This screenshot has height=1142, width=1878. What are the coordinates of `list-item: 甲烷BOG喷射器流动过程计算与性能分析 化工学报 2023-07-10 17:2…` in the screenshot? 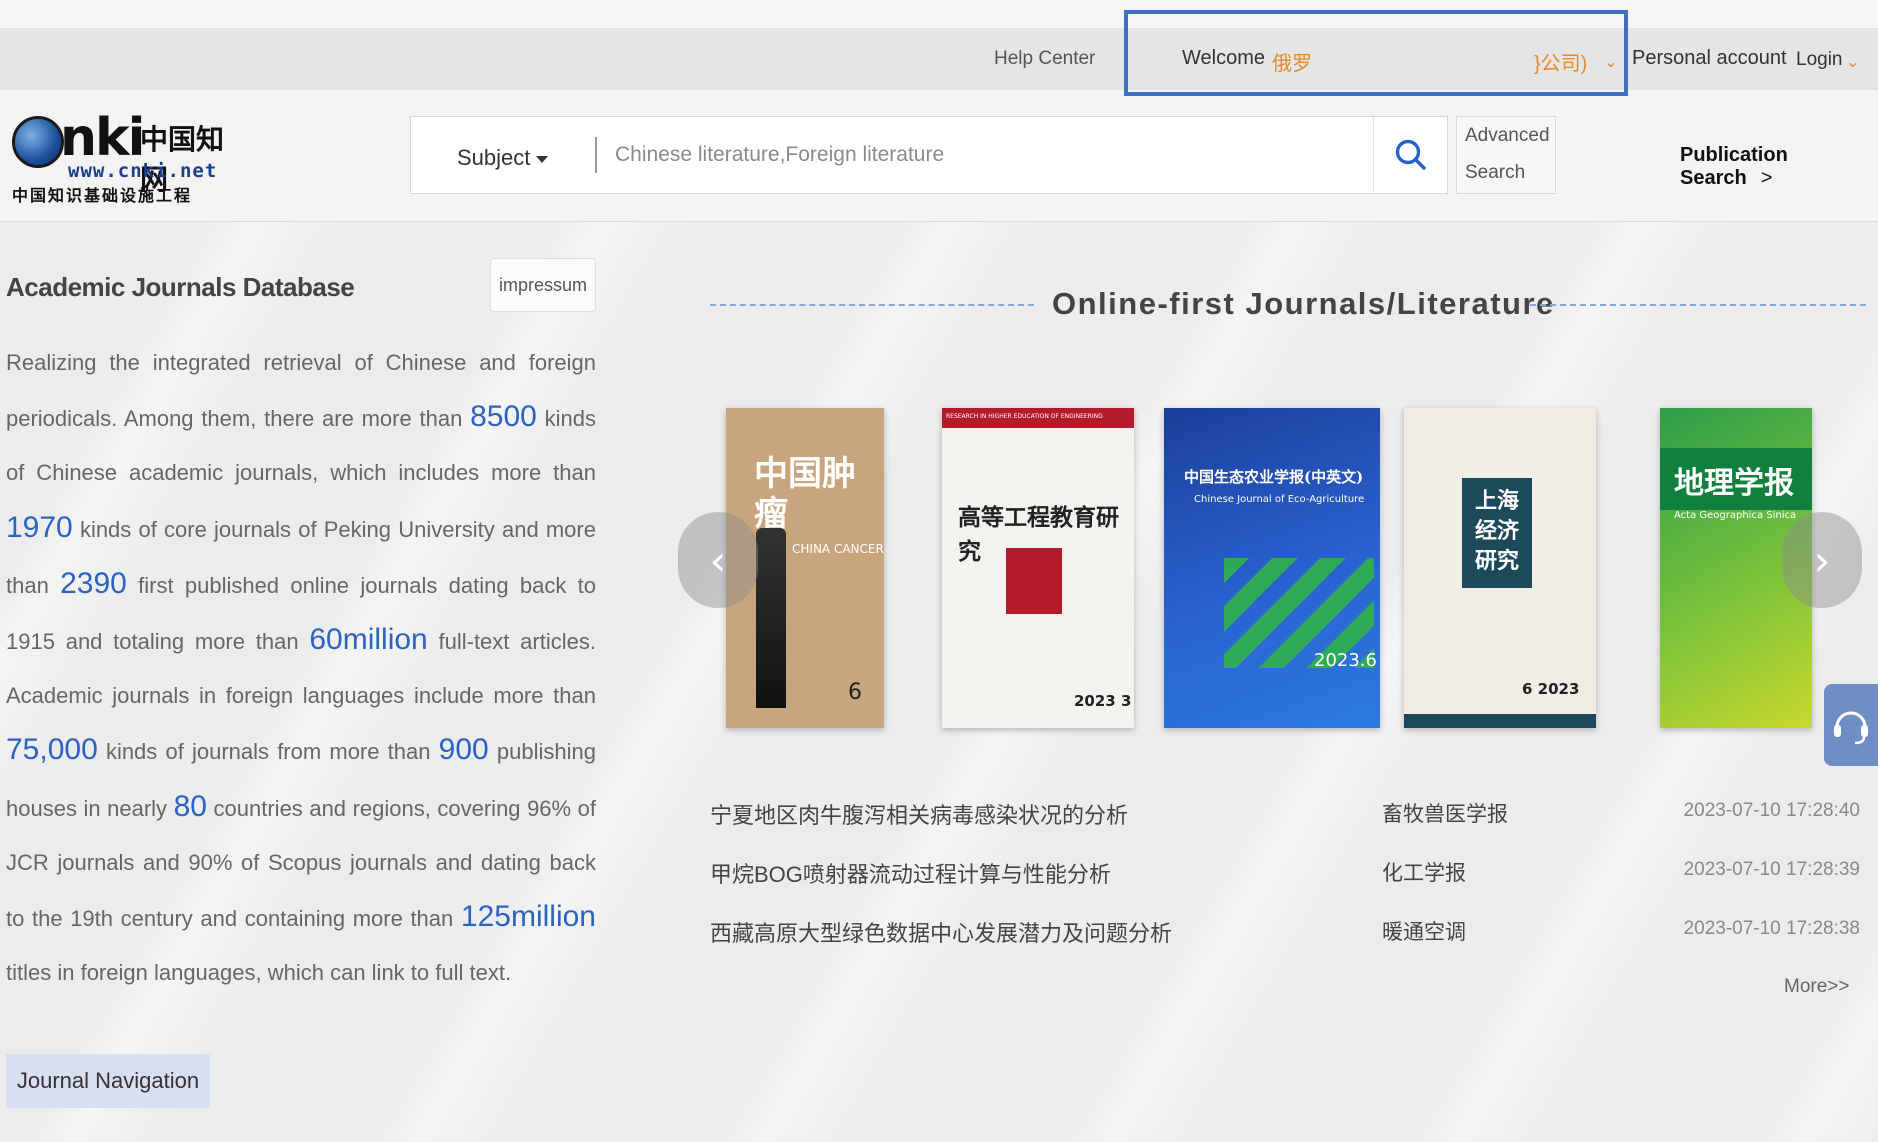 It's located at (1285, 878).